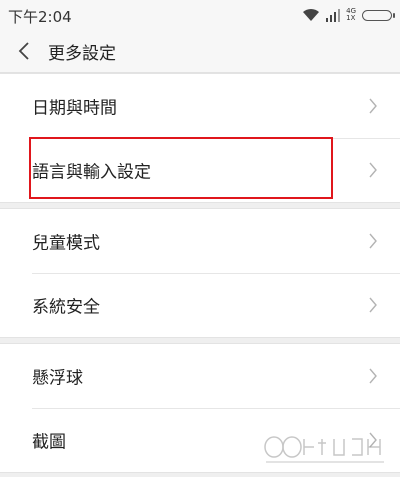 Image resolution: width=400 pixels, height=477 pixels. I want to click on settings-item-label: 兒童模式, so click(66, 243).